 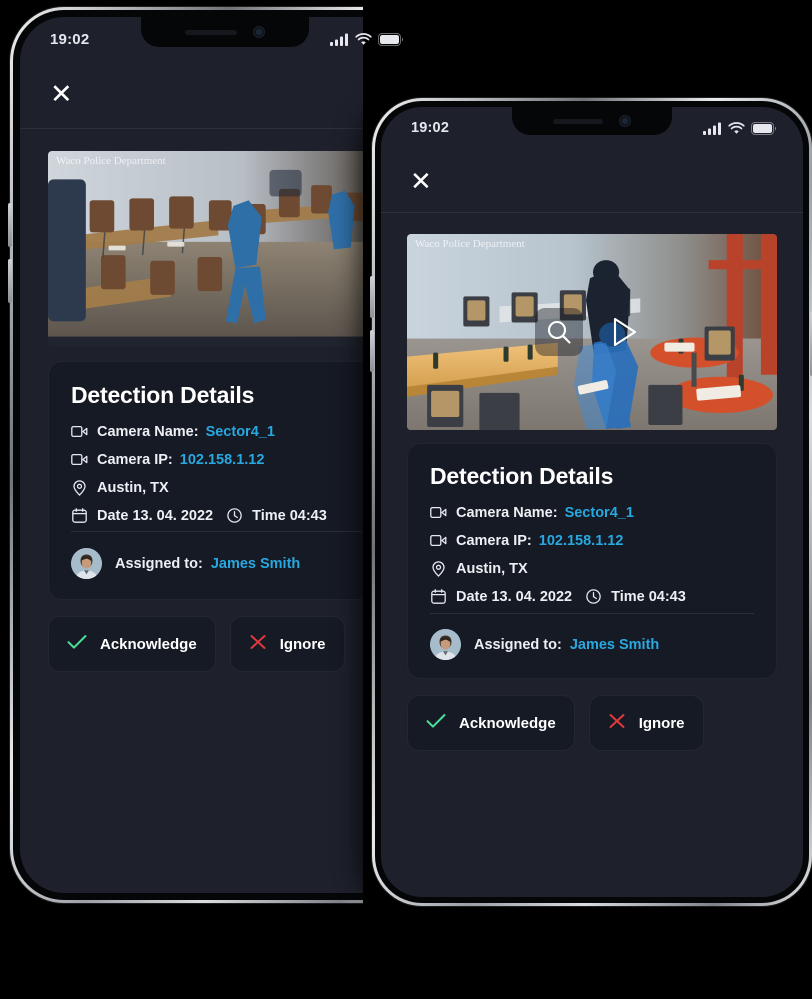 I want to click on play-icon, so click(x=625, y=332).